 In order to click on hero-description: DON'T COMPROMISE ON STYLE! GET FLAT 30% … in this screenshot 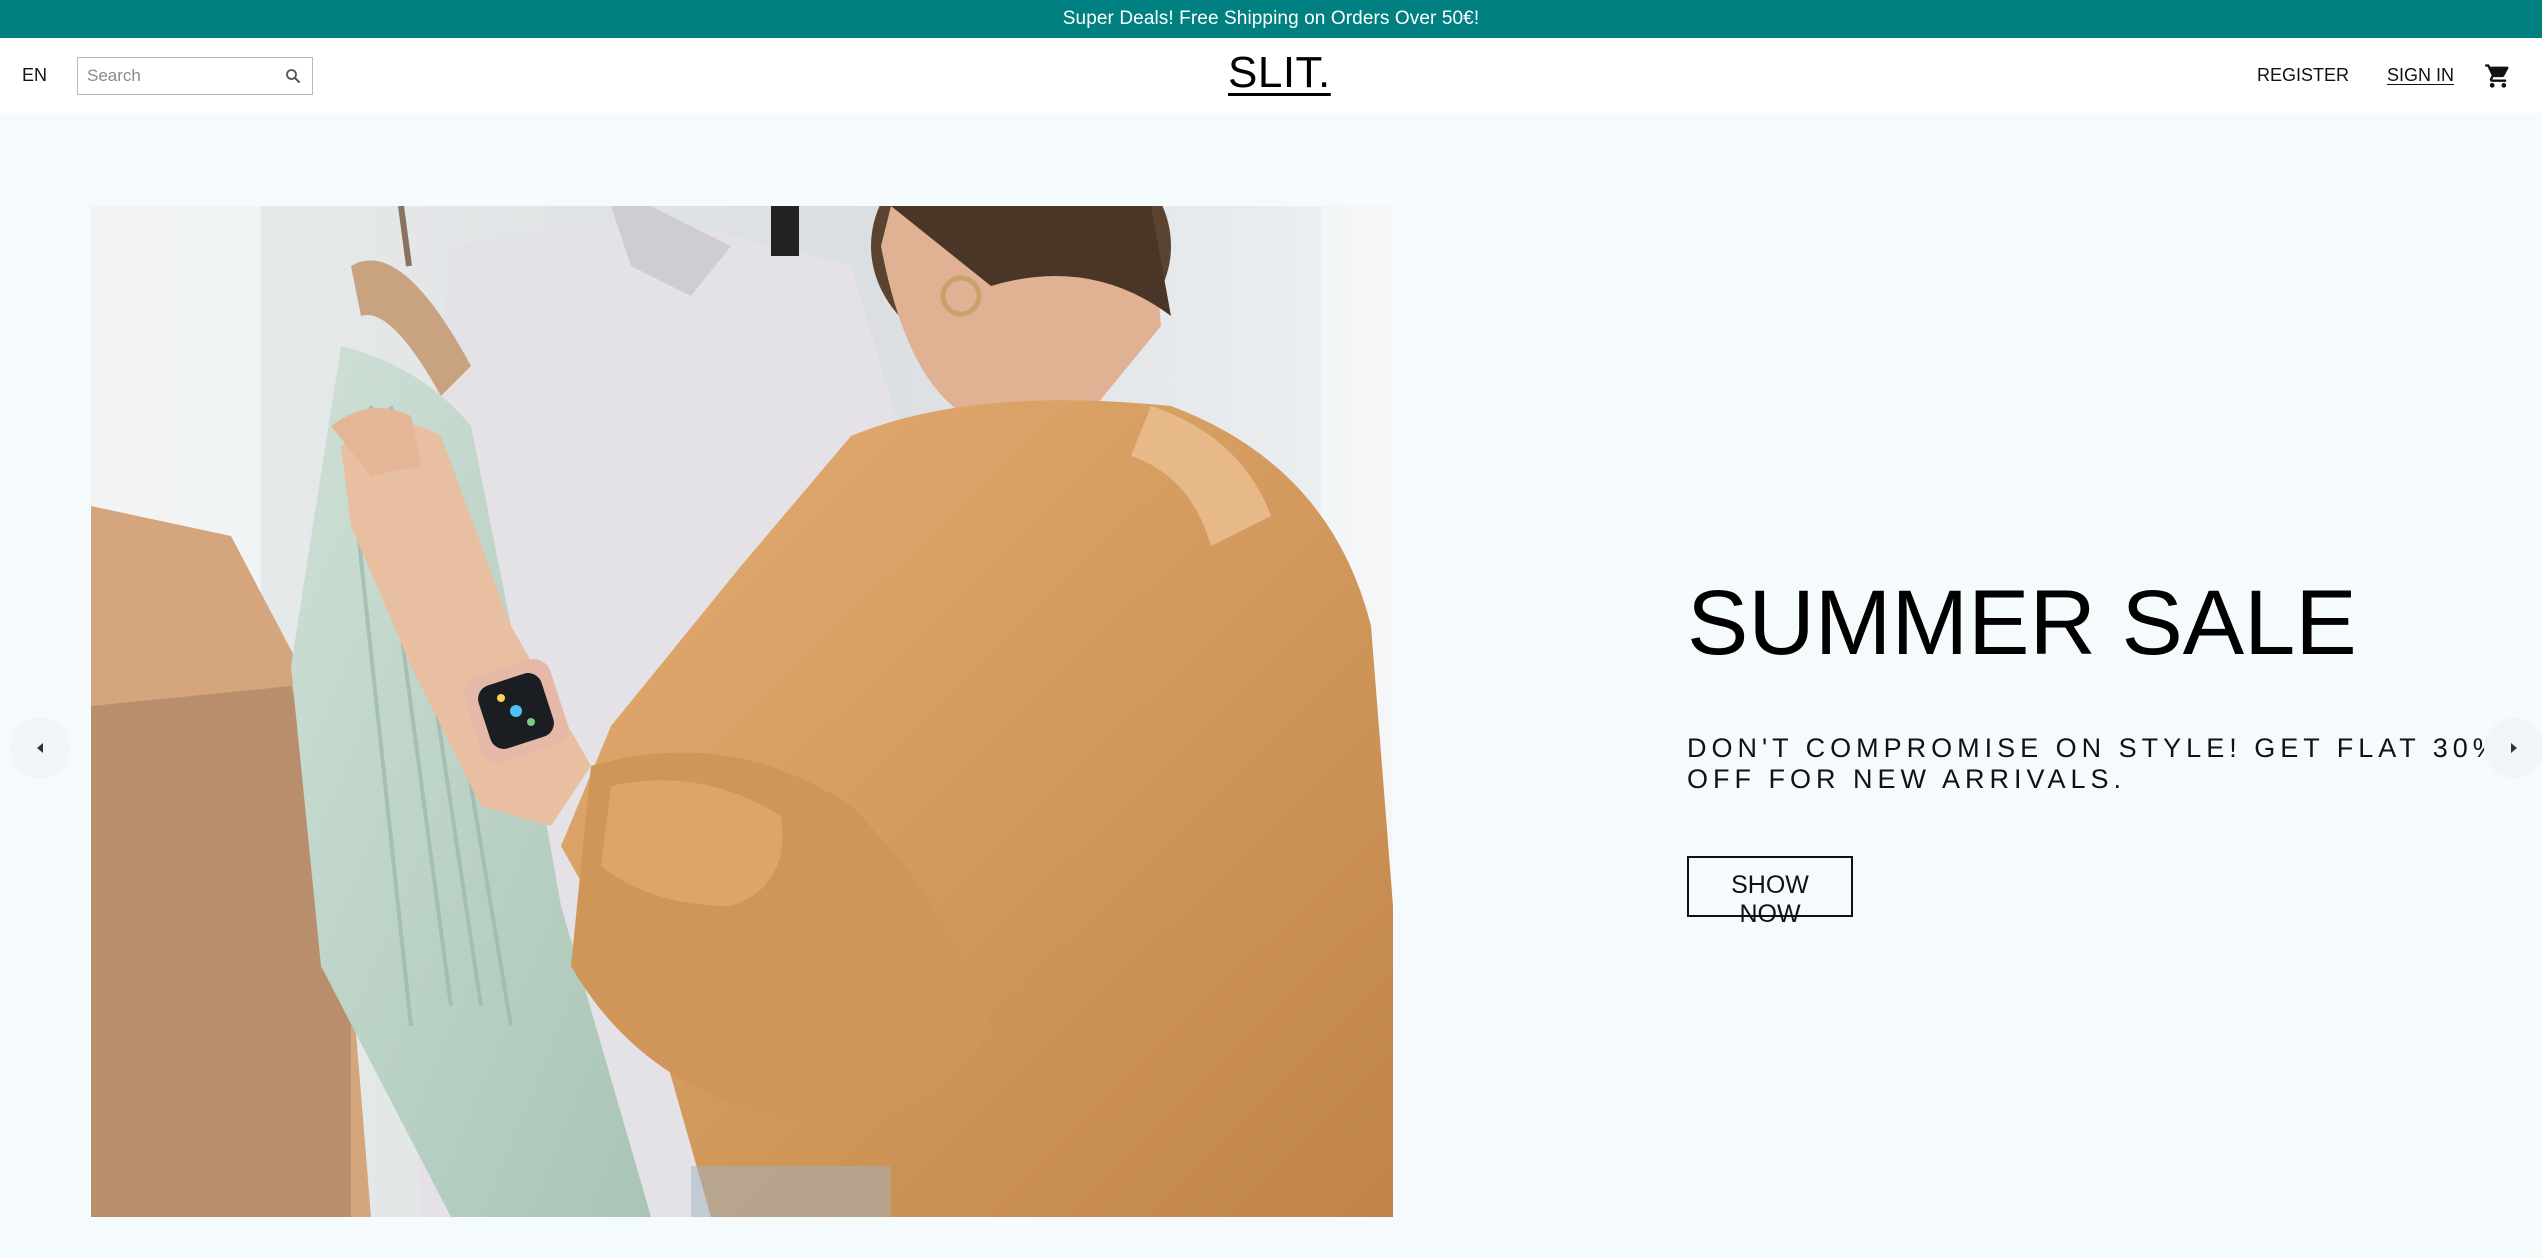, I will do `click(2094, 763)`.